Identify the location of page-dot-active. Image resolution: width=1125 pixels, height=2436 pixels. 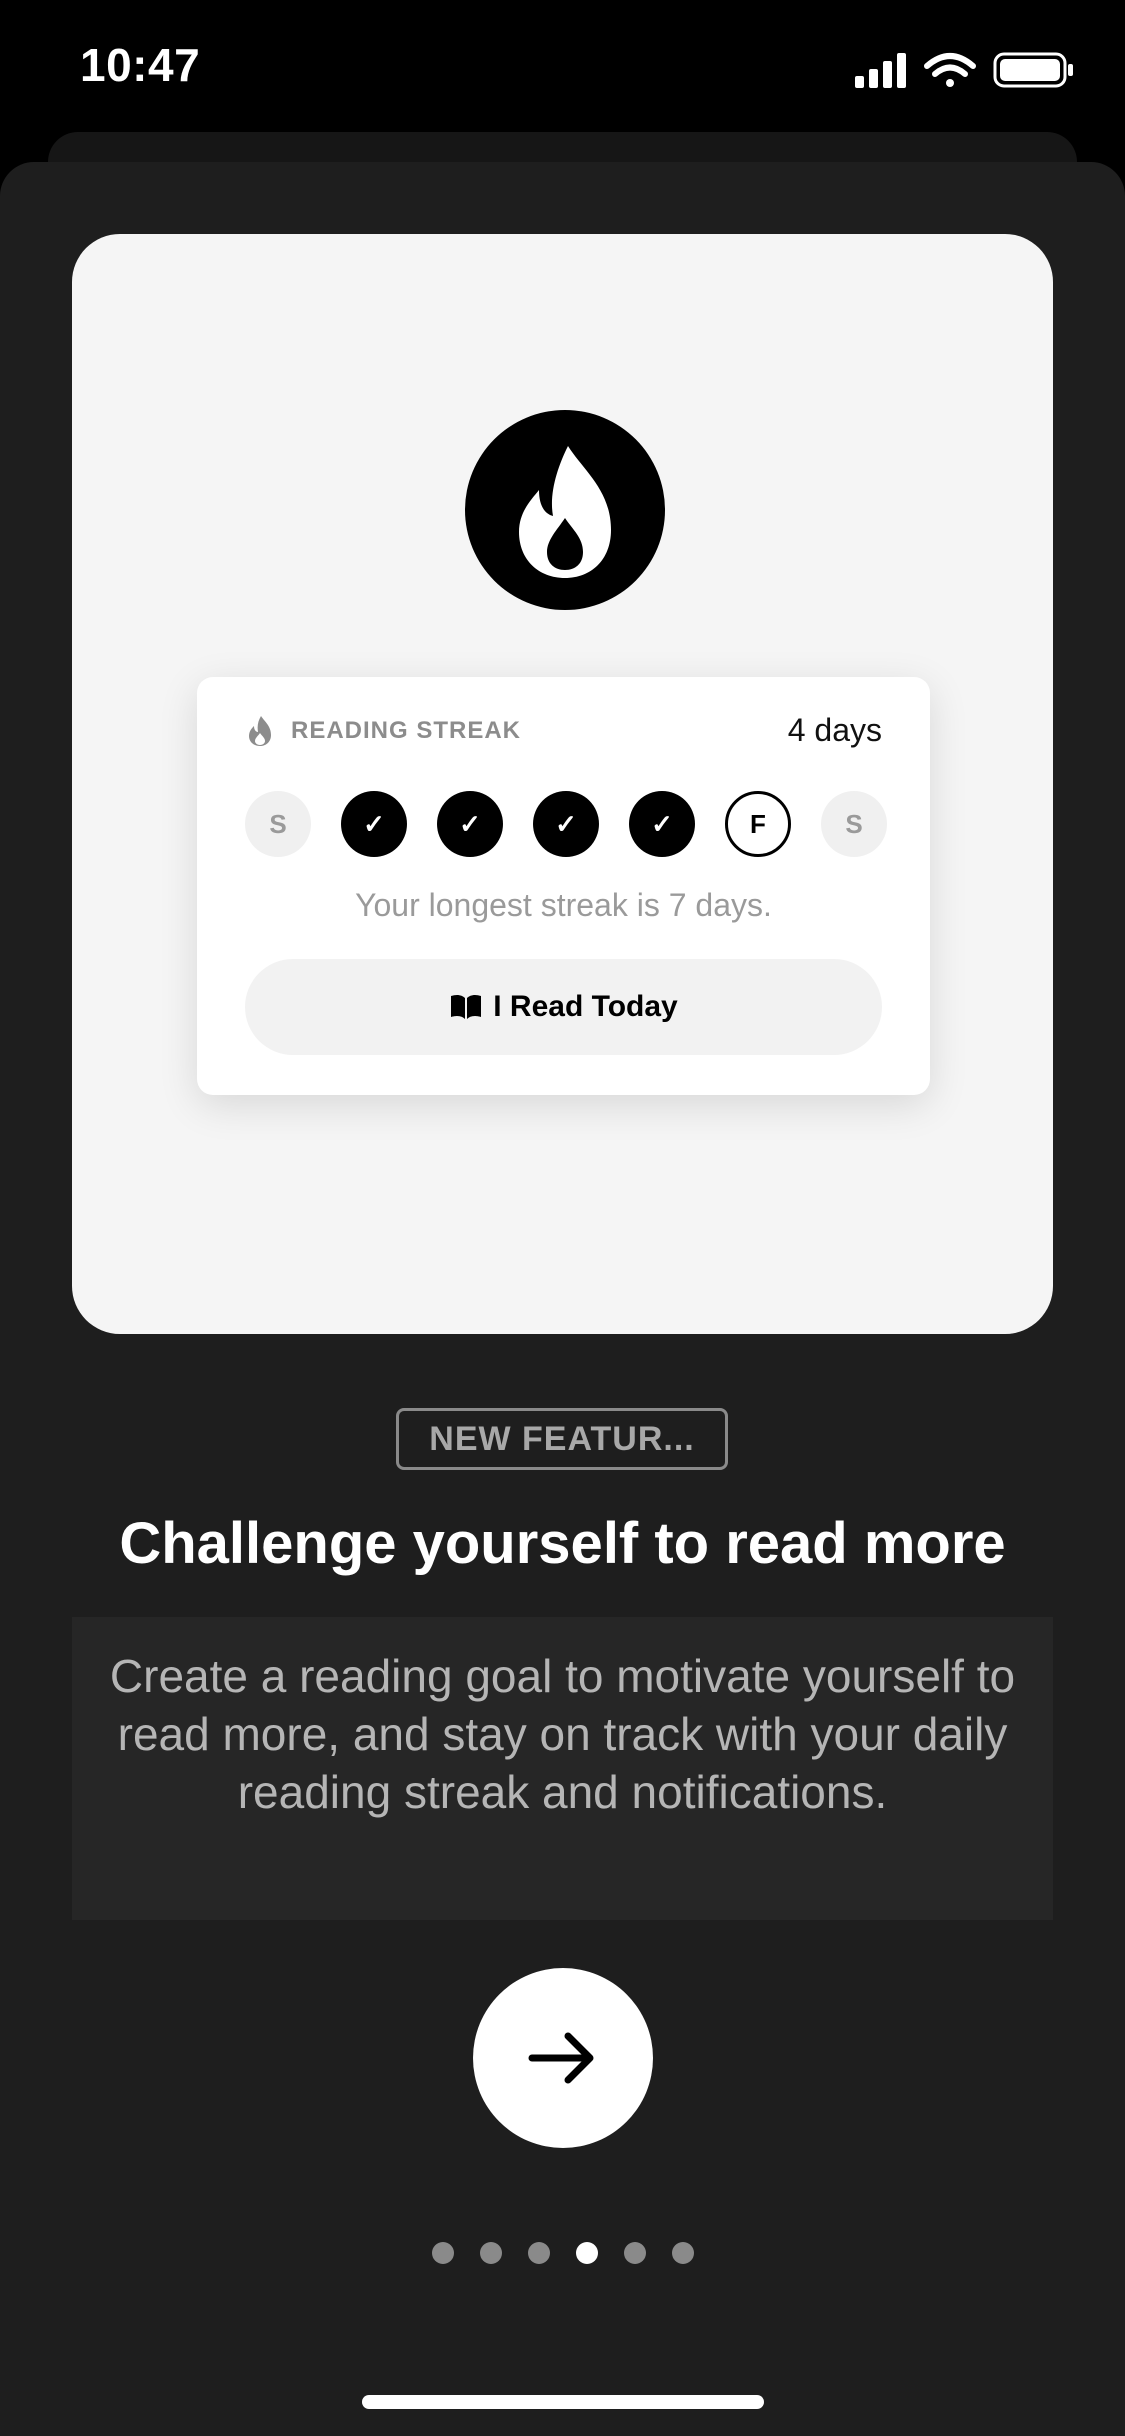
(587, 2253).